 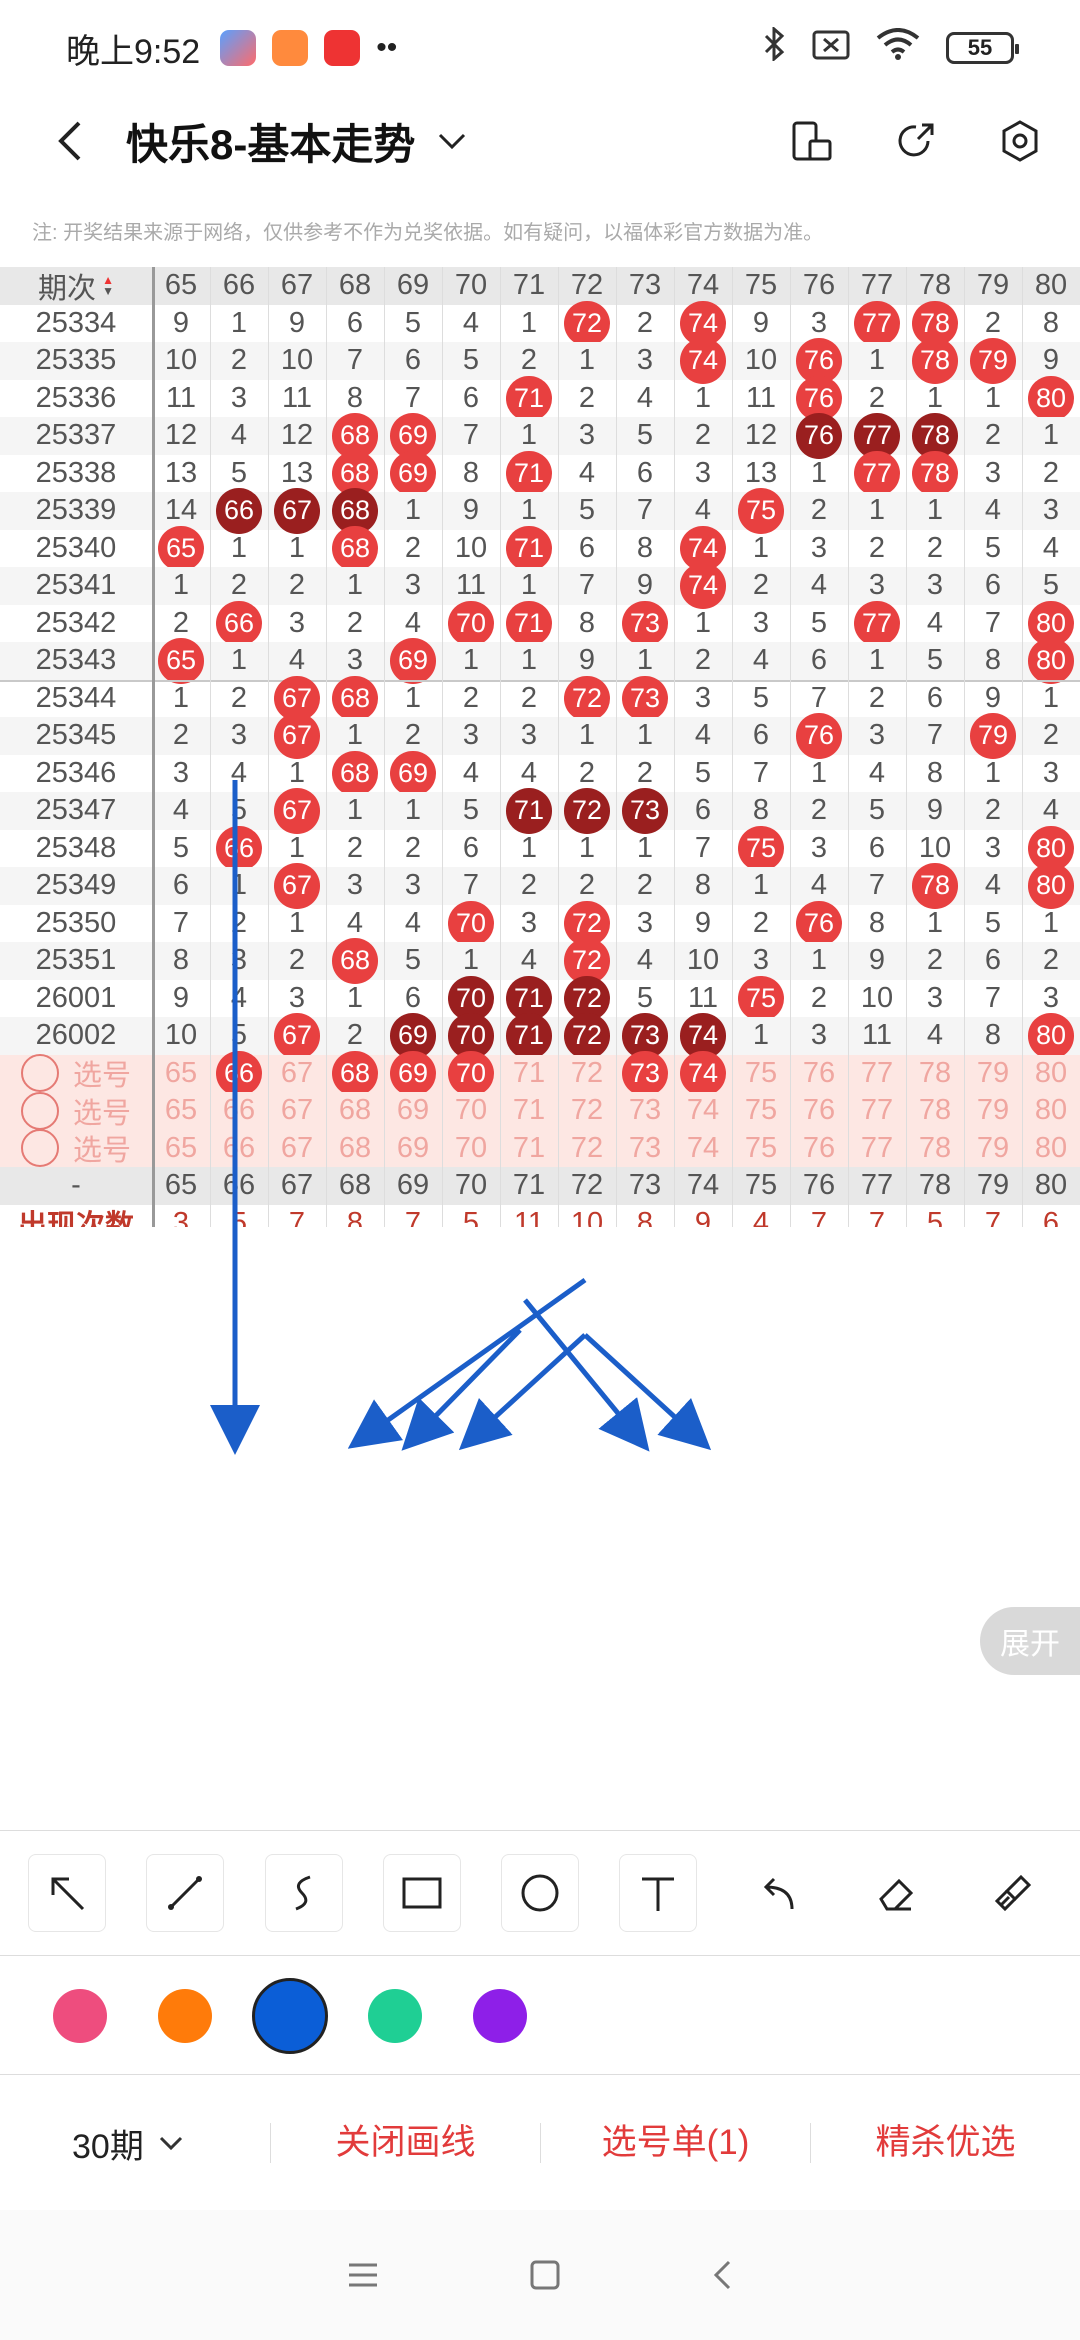 I want to click on curve-tool-button, so click(x=303, y=1892).